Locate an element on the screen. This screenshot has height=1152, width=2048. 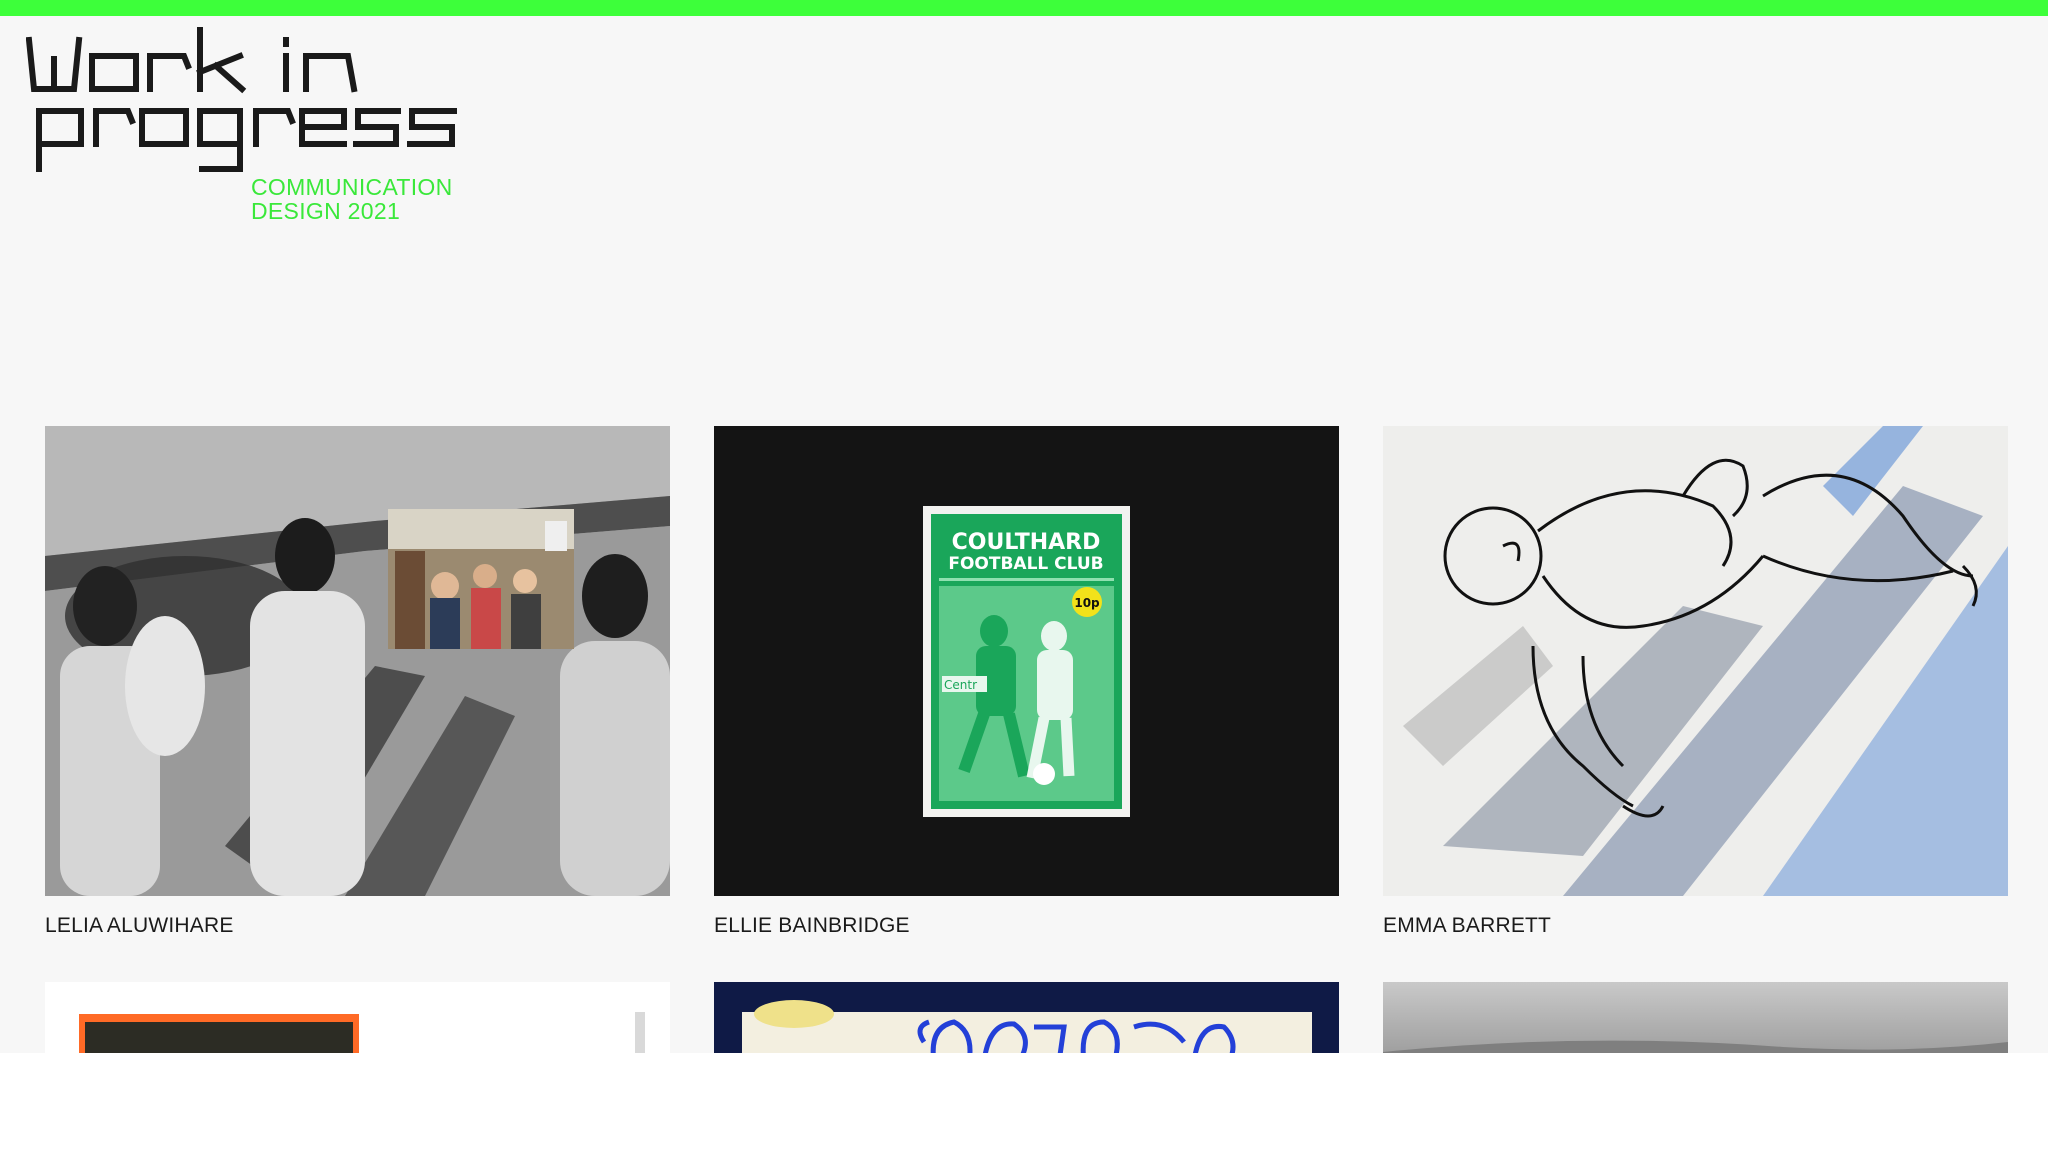
blue-illustration-thumbnail is located at coordinates (1026, 1017).